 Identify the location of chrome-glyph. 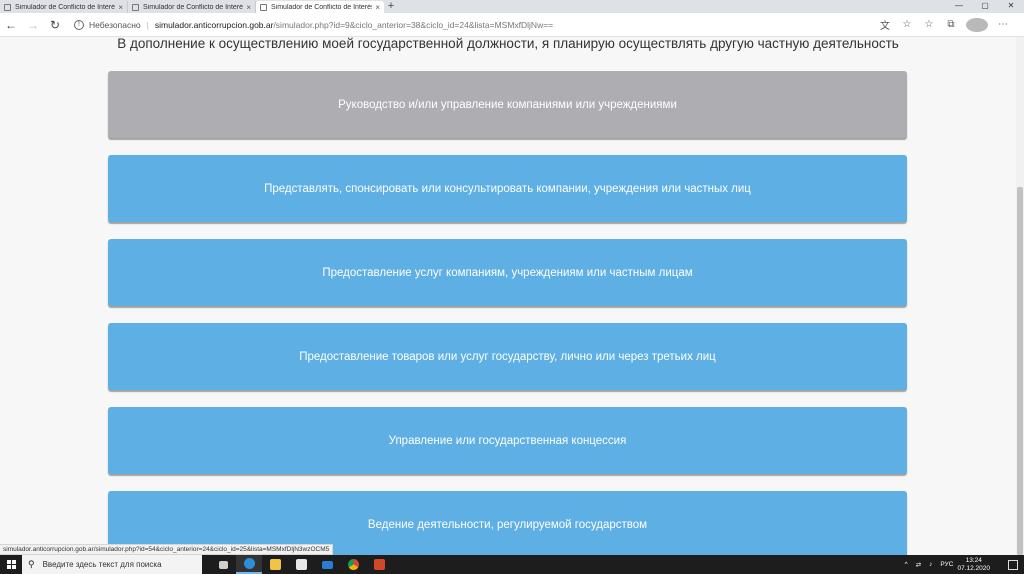
(353, 564).